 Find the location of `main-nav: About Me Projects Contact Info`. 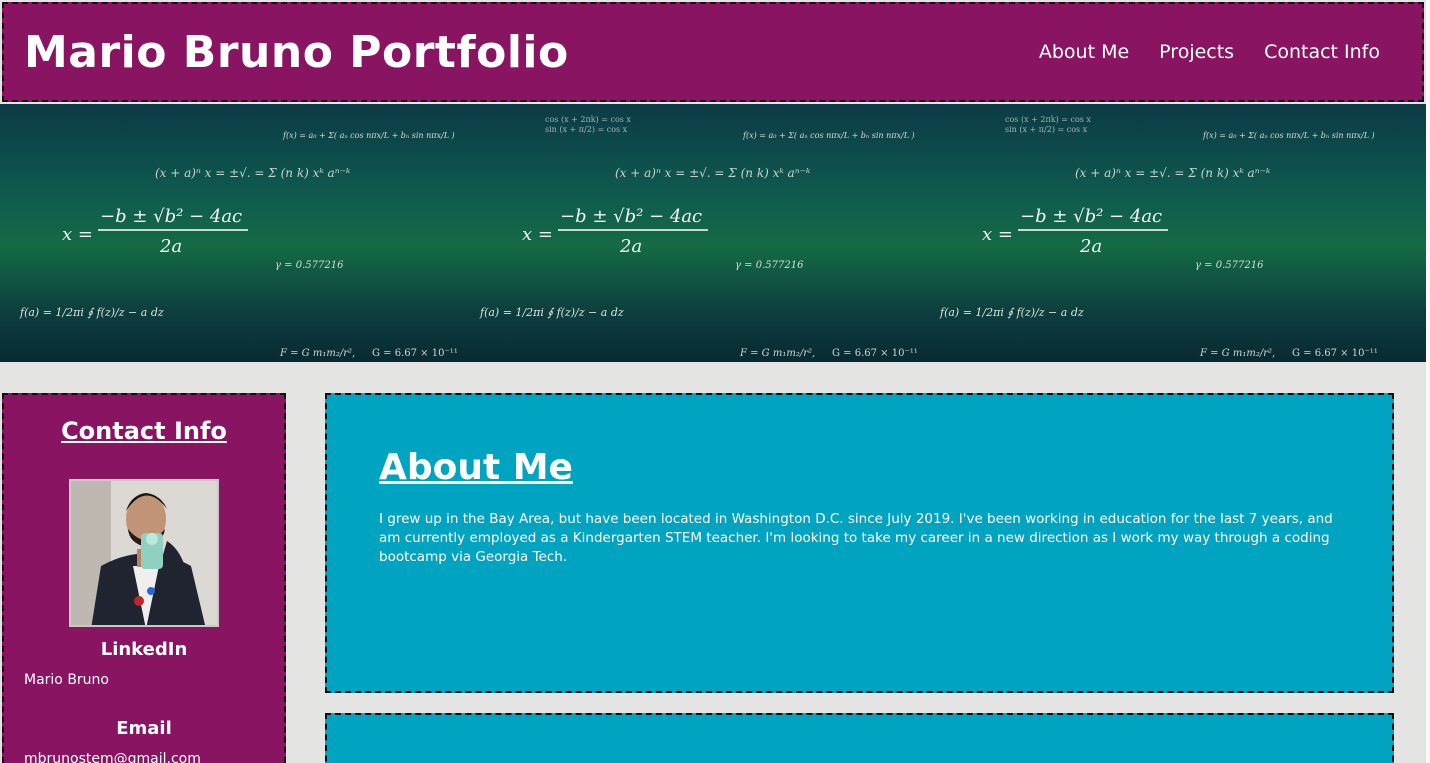

main-nav: About Me Projects Contact Info is located at coordinates (1209, 52).